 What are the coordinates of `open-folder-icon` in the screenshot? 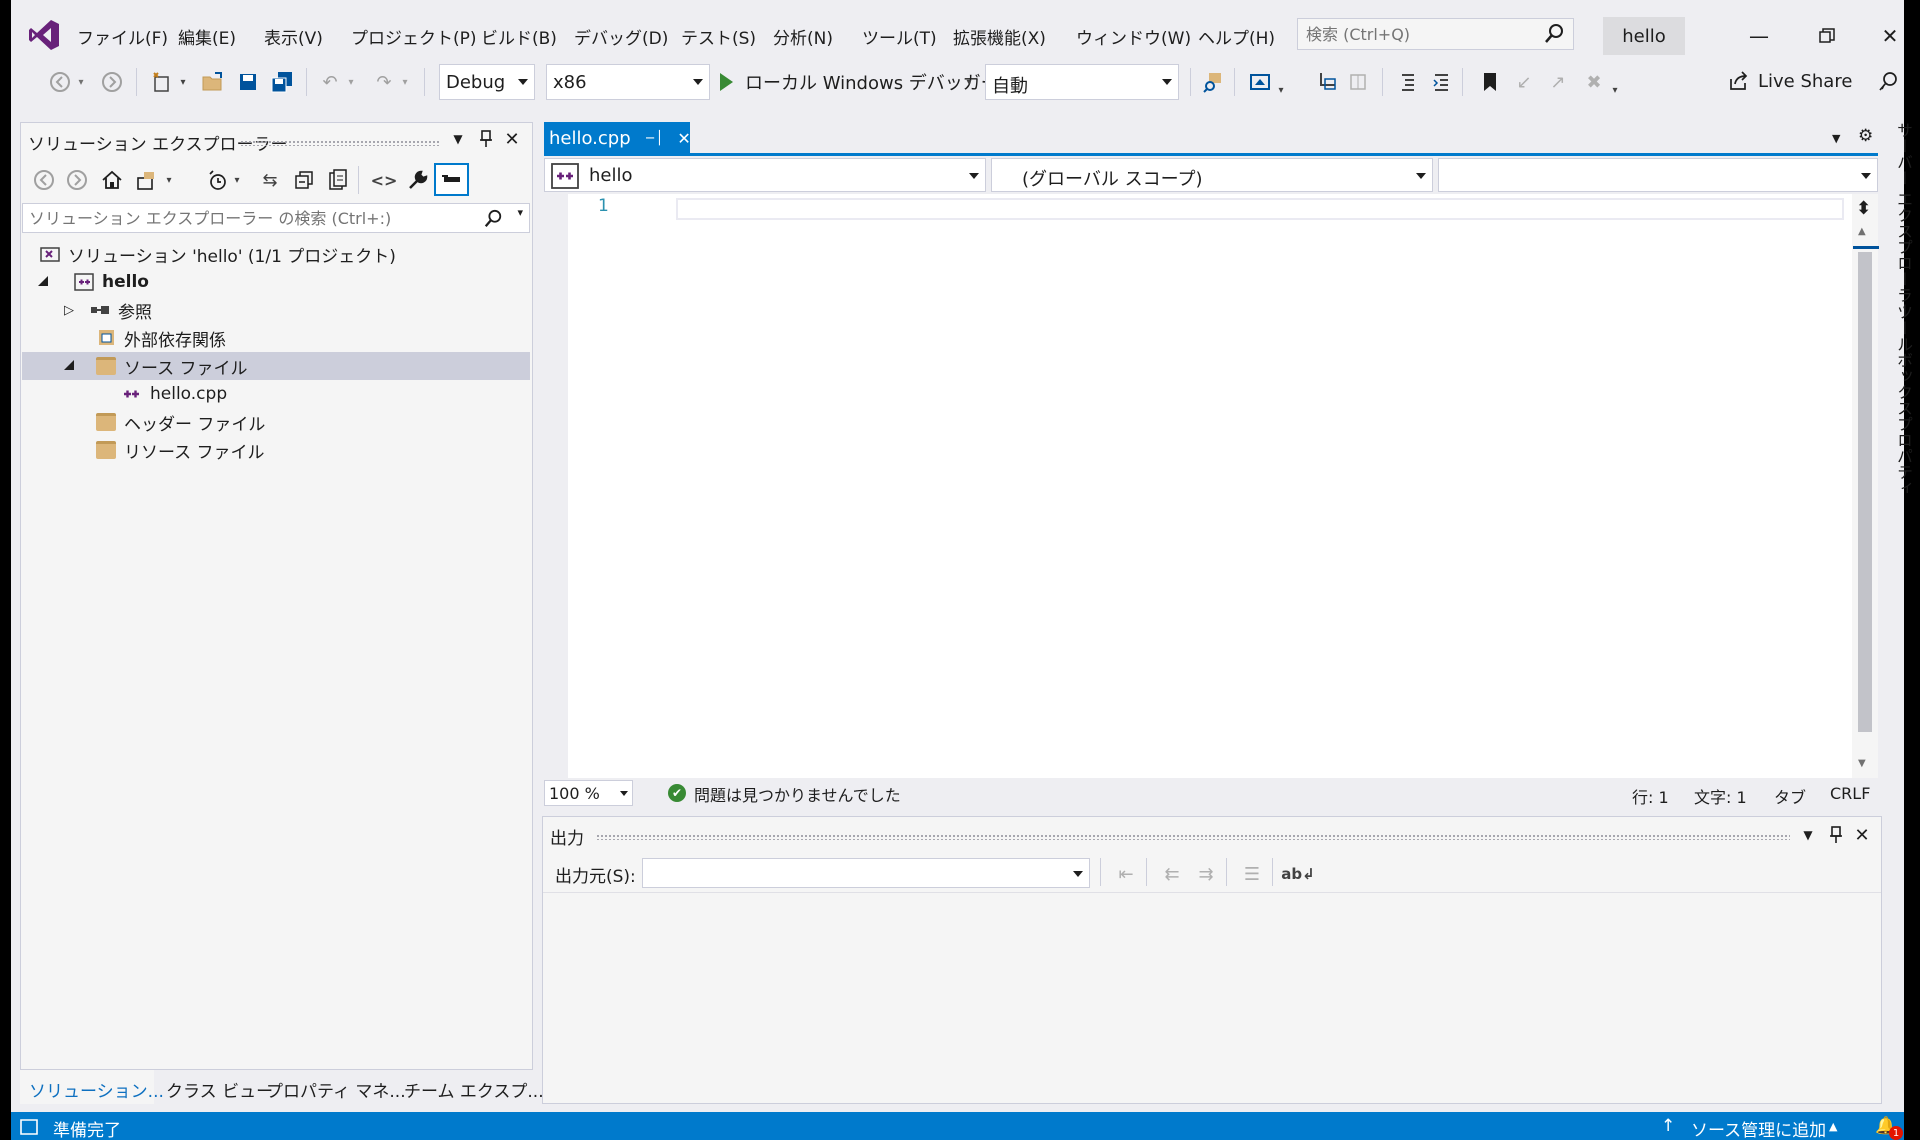 It's located at (213, 82).